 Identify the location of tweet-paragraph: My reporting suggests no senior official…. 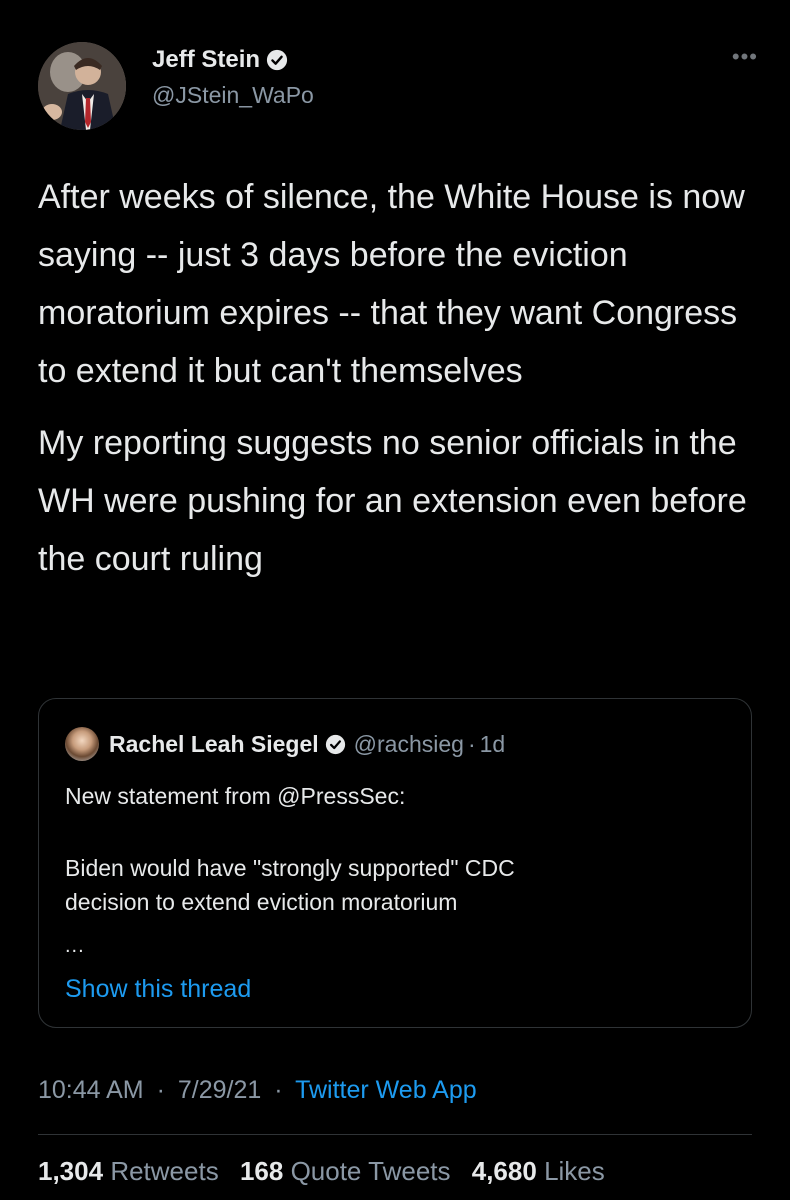
(392, 501).